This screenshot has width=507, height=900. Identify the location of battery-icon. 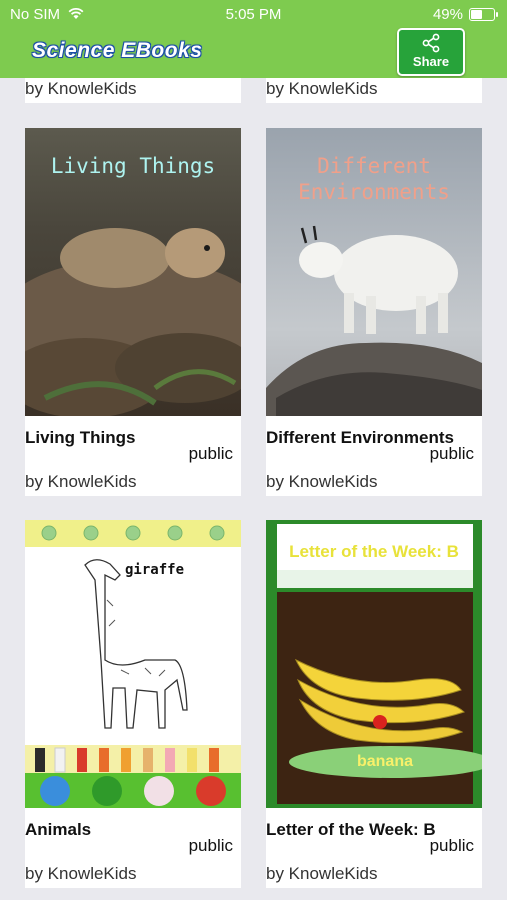
(483, 14).